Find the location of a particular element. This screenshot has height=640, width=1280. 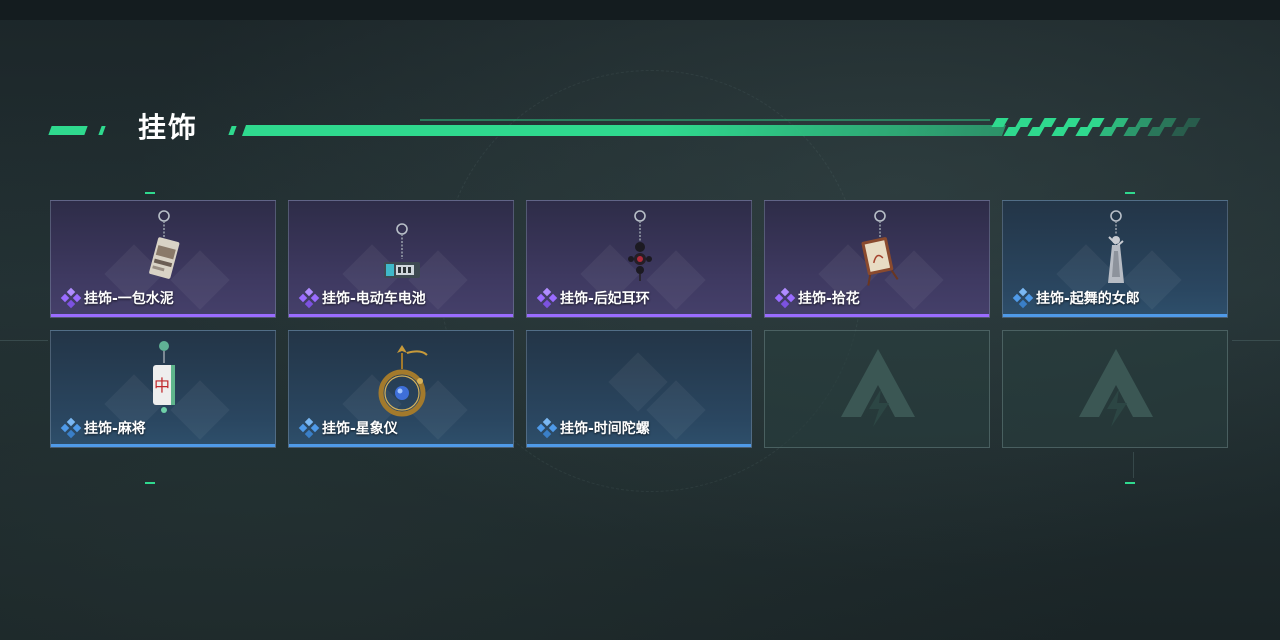

mahjong-tile-charm-icon: 中 is located at coordinates (164, 377).